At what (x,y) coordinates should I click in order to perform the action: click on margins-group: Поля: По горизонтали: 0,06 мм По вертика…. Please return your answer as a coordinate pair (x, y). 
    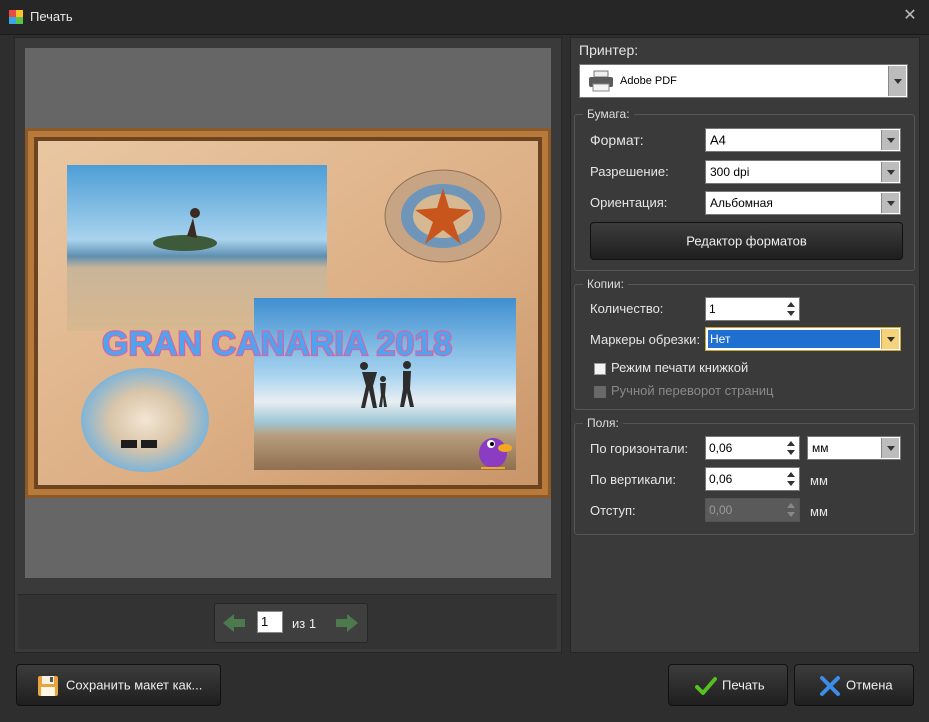
    Looking at the image, I should click on (744, 475).